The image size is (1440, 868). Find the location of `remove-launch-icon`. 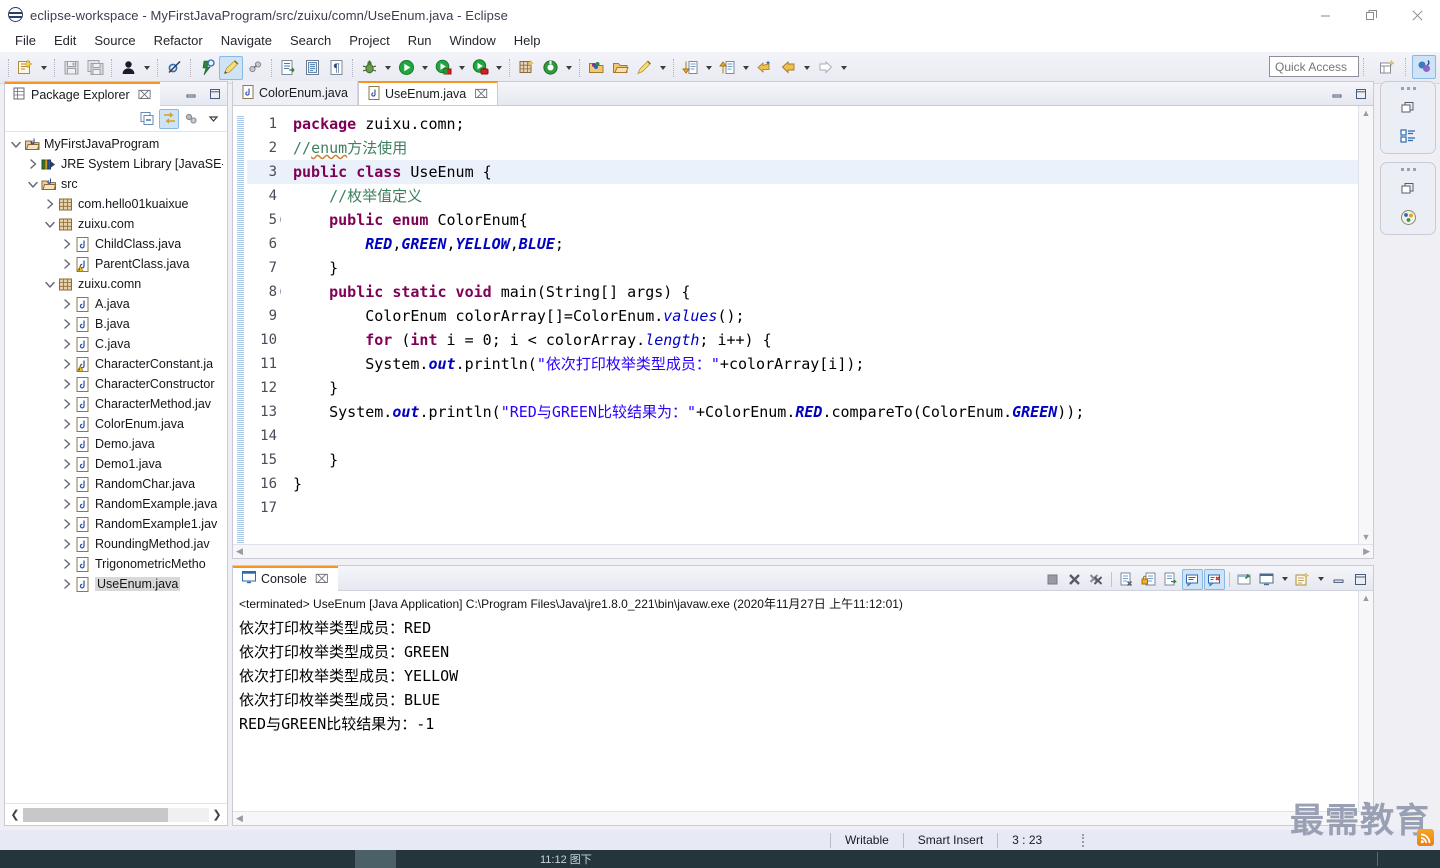

remove-launch-icon is located at coordinates (1074, 579).